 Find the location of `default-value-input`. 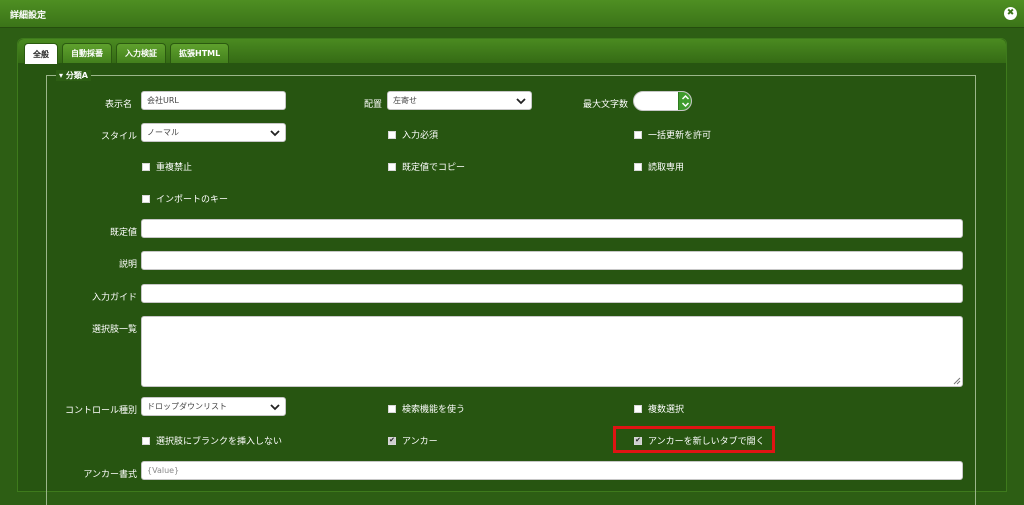

default-value-input is located at coordinates (552, 228).